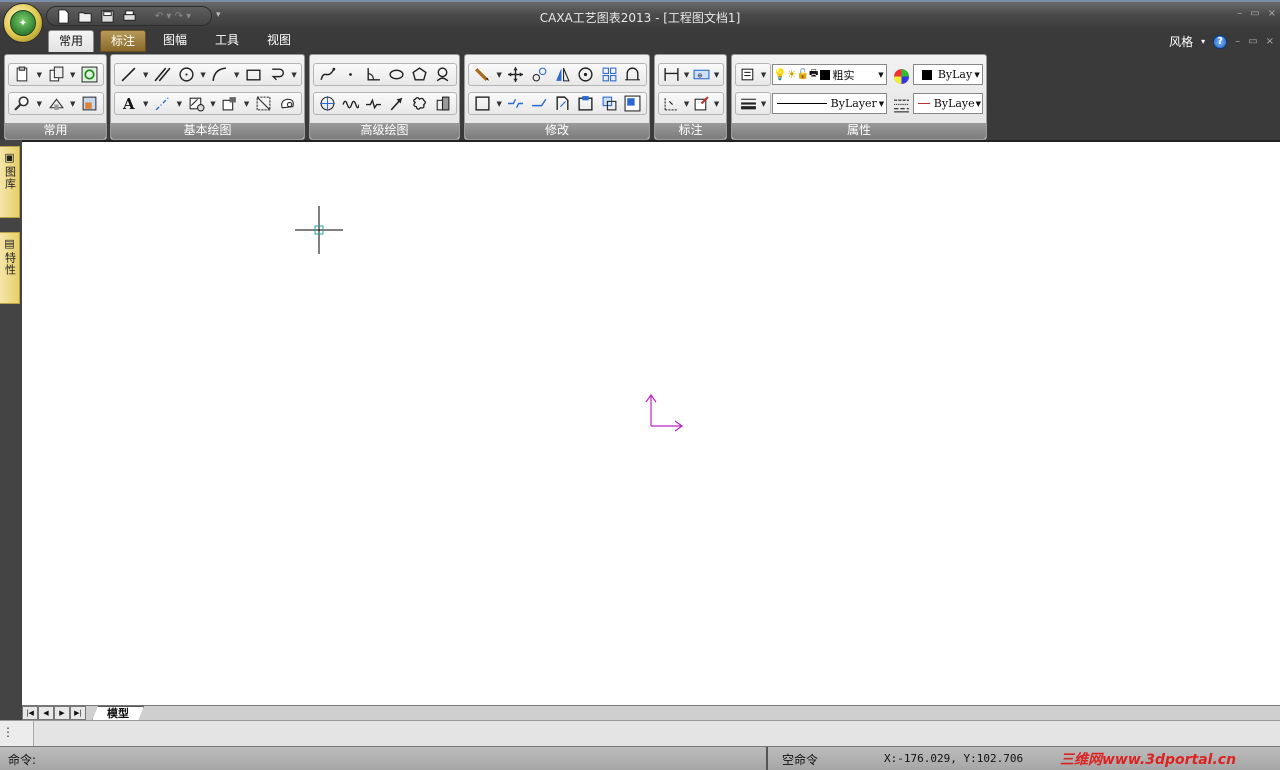  What do you see at coordinates (632, 104) in the screenshot?
I see `scale-icon` at bounding box center [632, 104].